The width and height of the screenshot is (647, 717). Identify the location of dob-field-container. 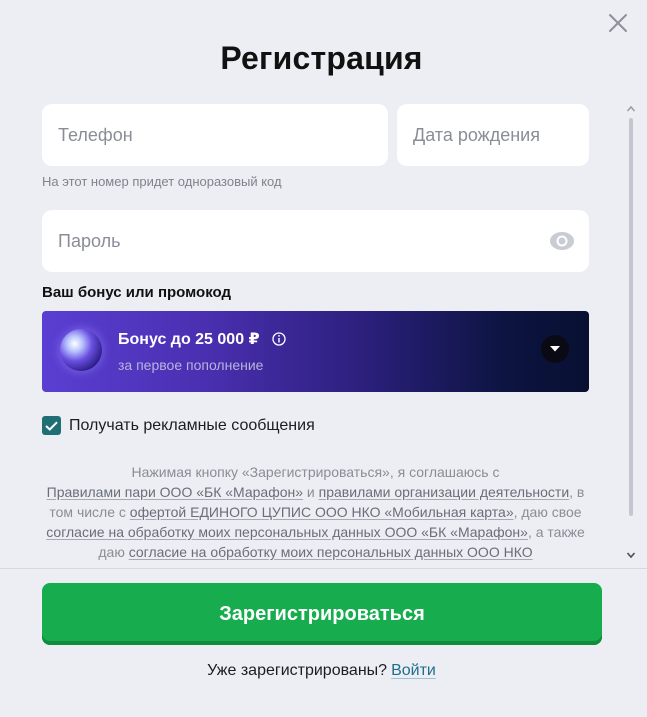
(493, 135).